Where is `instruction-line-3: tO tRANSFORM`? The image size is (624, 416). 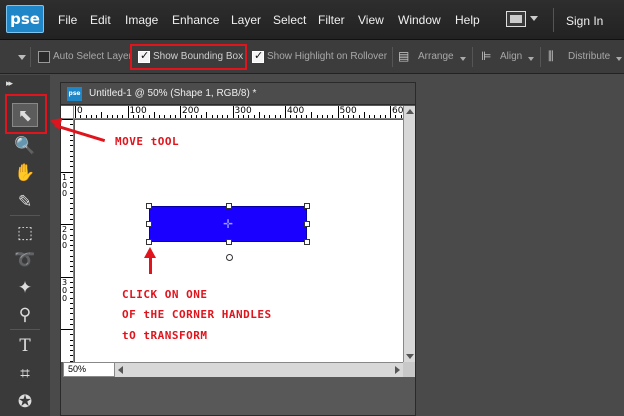 instruction-line-3: tO tRANSFORM is located at coordinates (165, 335).